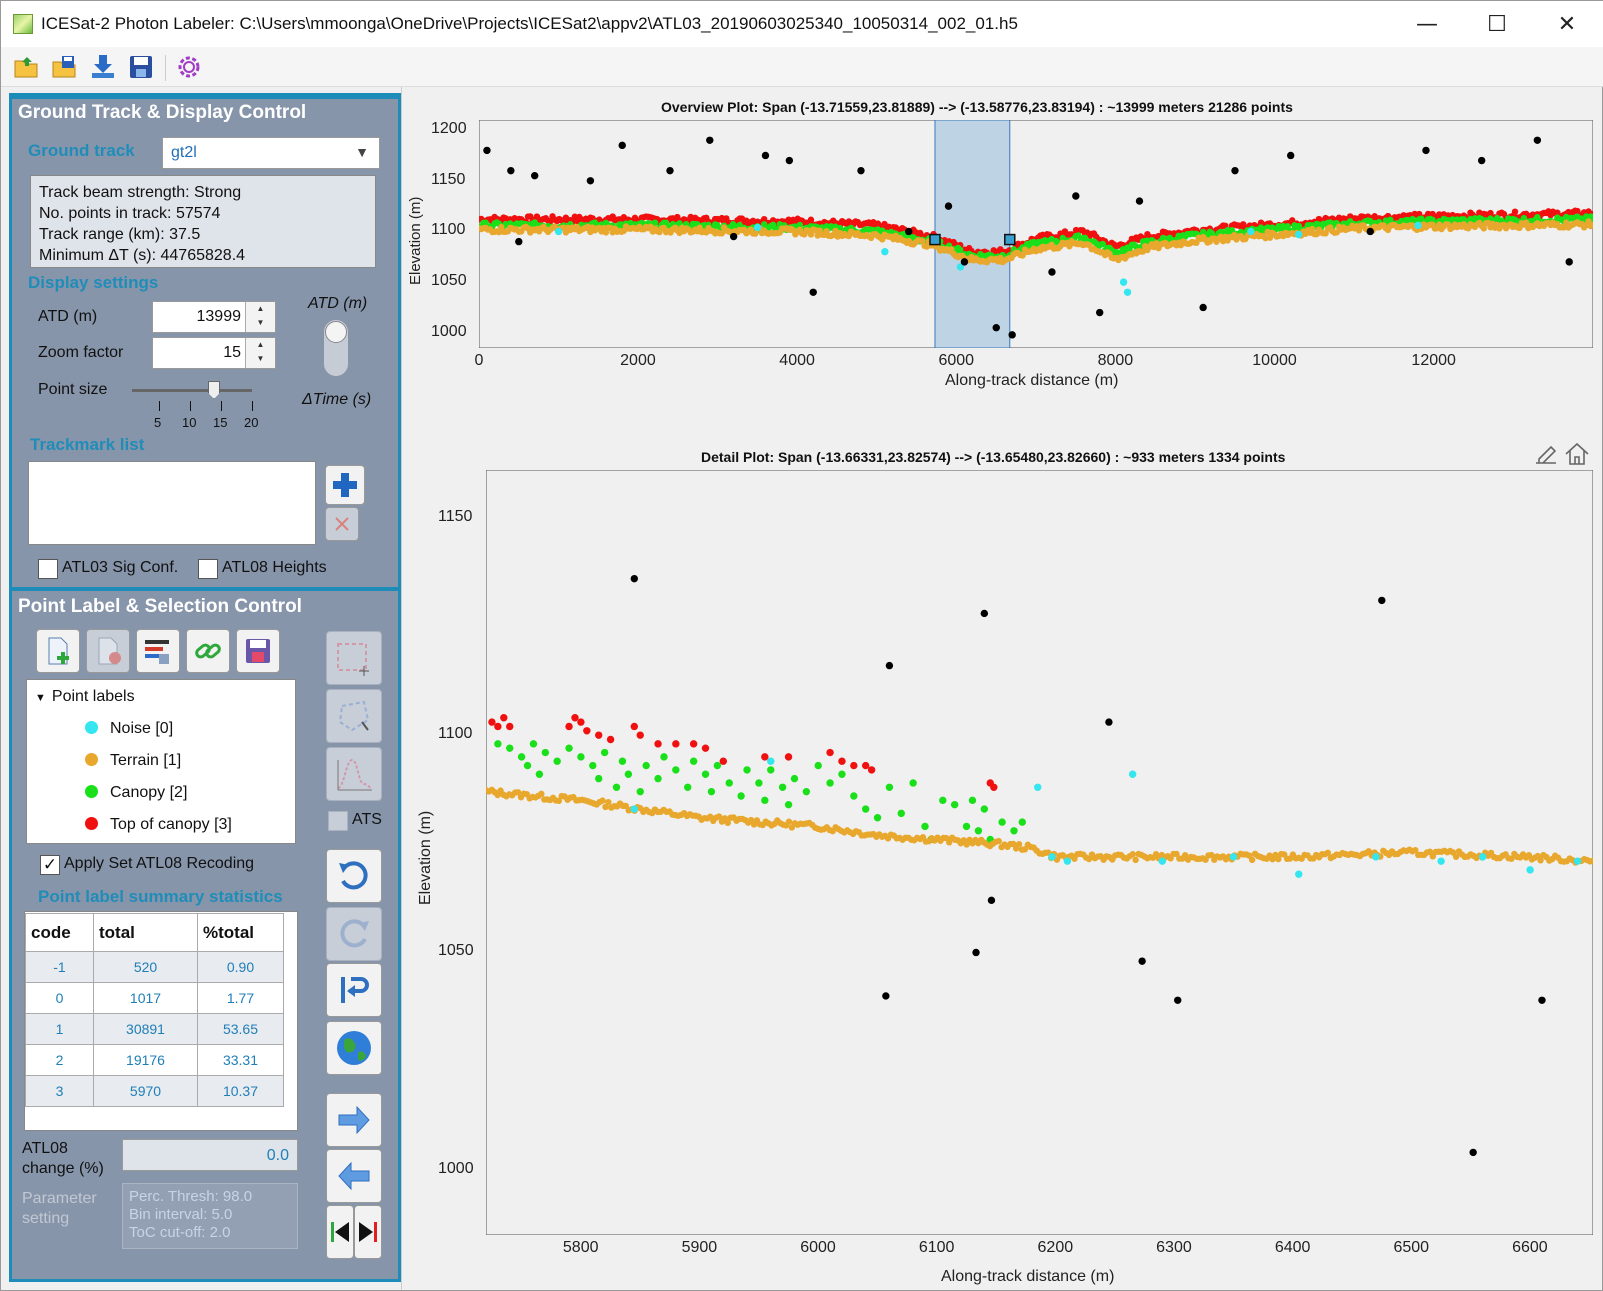 The height and width of the screenshot is (1291, 1603). What do you see at coordinates (818, 1247) in the screenshot?
I see `tick-label: 6000` at bounding box center [818, 1247].